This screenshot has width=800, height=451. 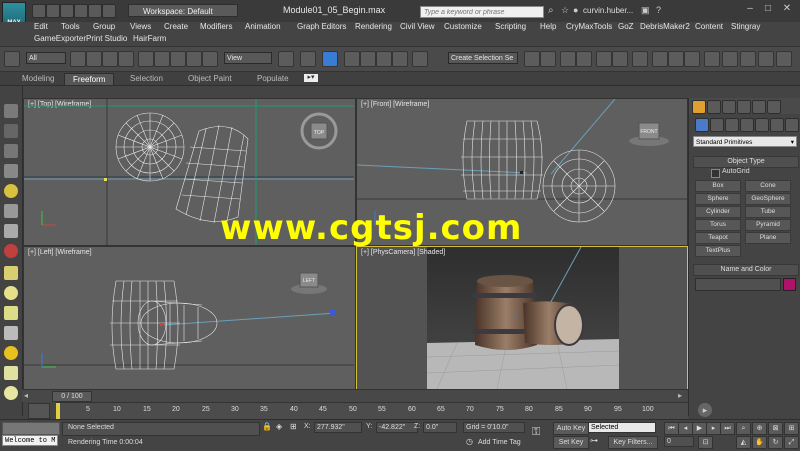 I want to click on align-icon, so click(x=548, y=59).